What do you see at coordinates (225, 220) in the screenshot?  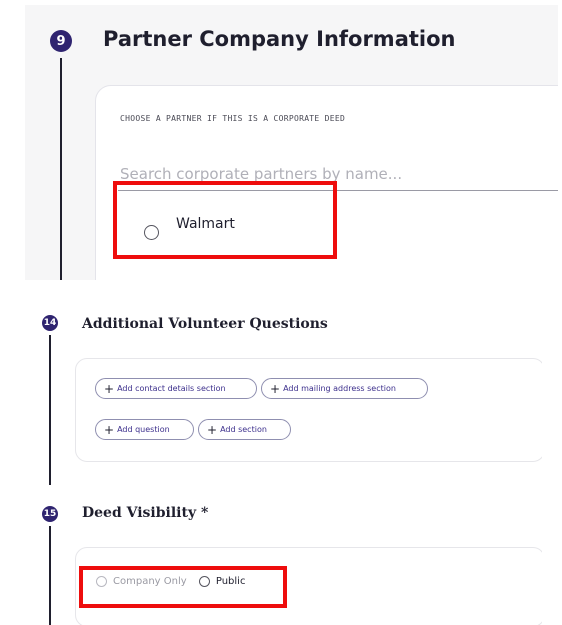 I see `highlight-box-walmart` at bounding box center [225, 220].